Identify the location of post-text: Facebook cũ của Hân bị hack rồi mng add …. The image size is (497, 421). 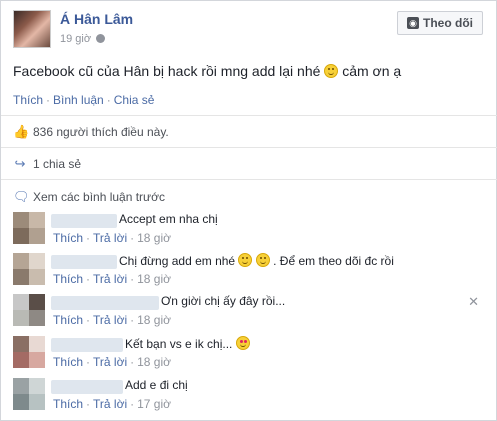
(207, 71).